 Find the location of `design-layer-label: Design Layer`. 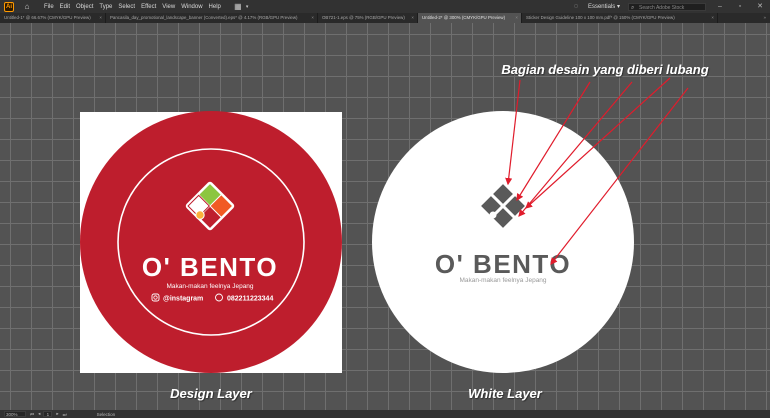

design-layer-label: Design Layer is located at coordinates (211, 393).